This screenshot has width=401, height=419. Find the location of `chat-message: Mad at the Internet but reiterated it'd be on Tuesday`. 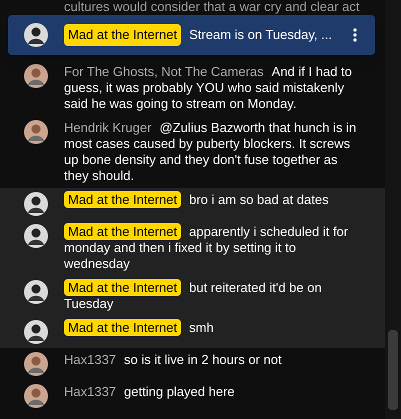

chat-message: Mad at the Internet but reiterated it'd be on Tuesday is located at coordinates (193, 296).